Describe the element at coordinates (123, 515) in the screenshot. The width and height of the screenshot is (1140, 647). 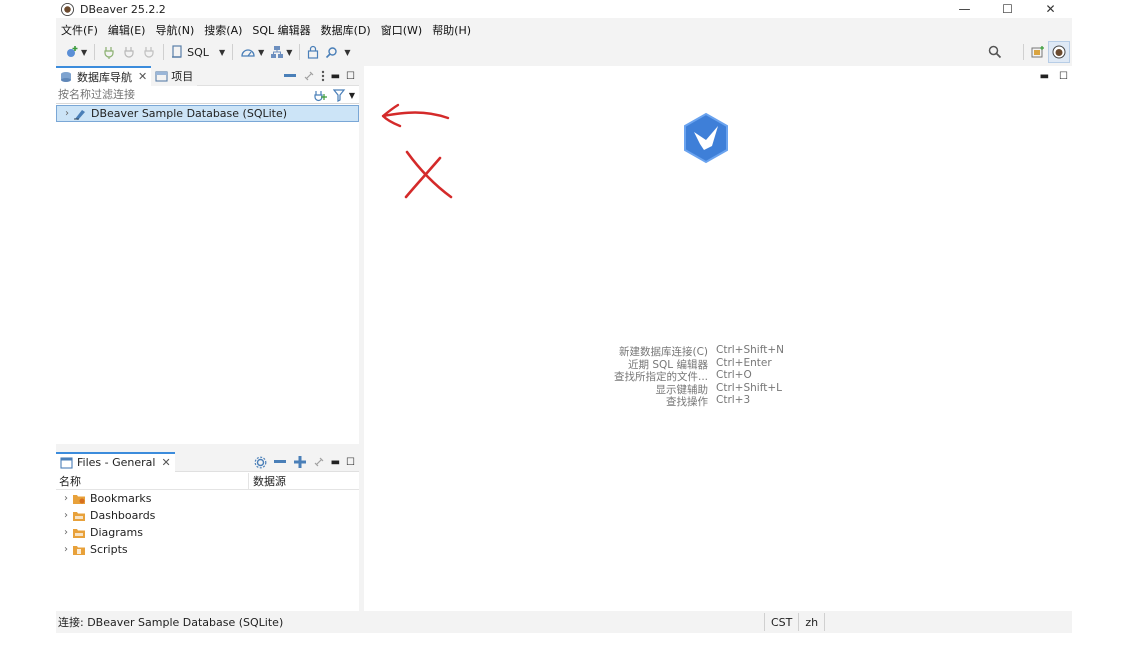
I see `item-label: Dashboards` at that location.